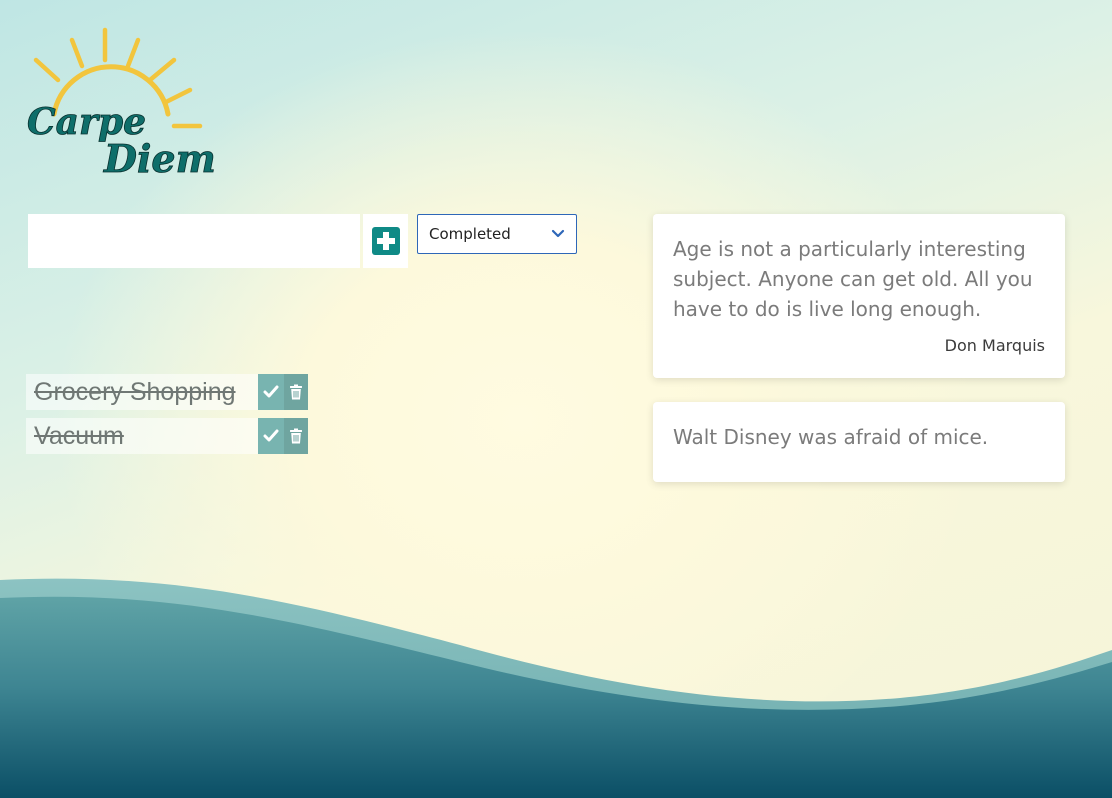 The image size is (1112, 798). I want to click on filter-select: Completed, so click(497, 234).